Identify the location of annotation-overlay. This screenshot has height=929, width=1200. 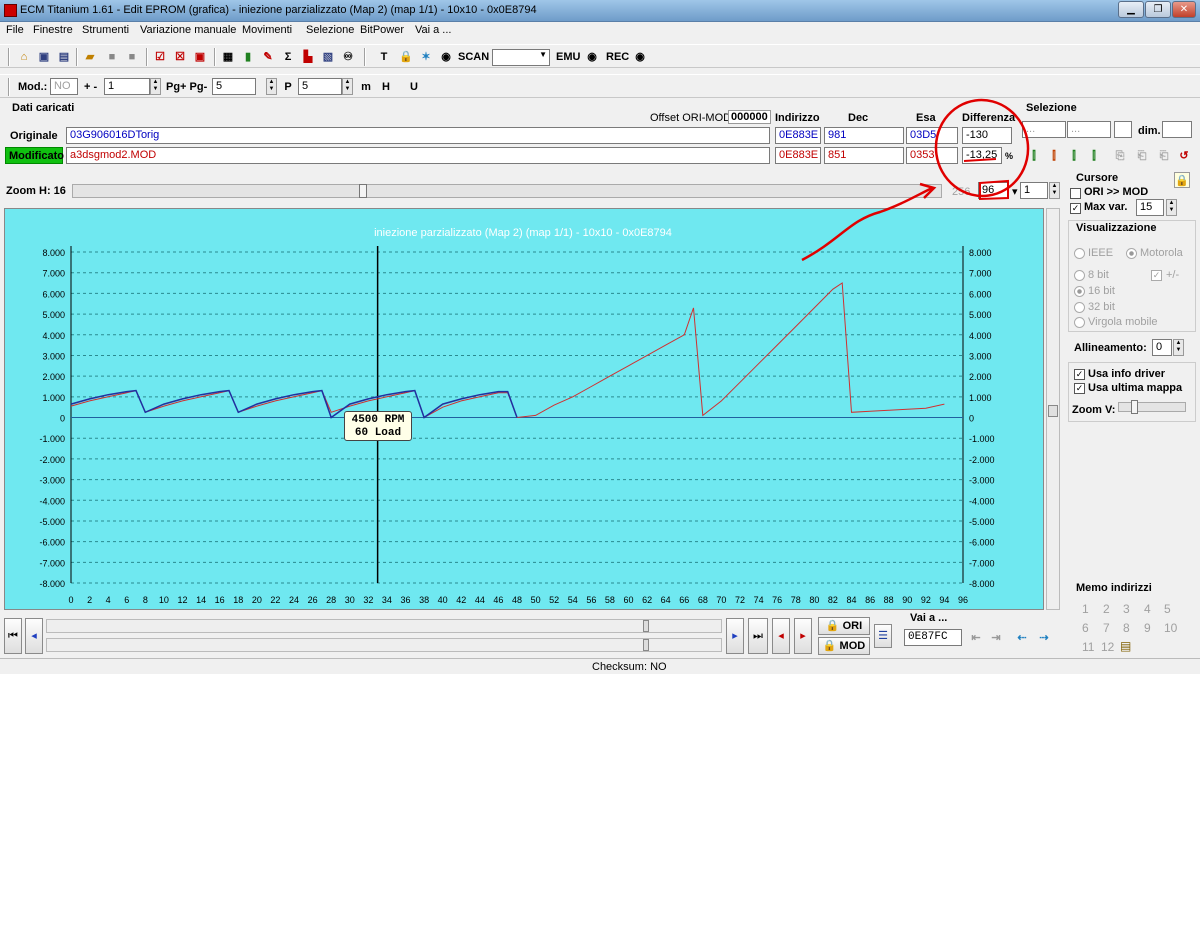
(915, 180).